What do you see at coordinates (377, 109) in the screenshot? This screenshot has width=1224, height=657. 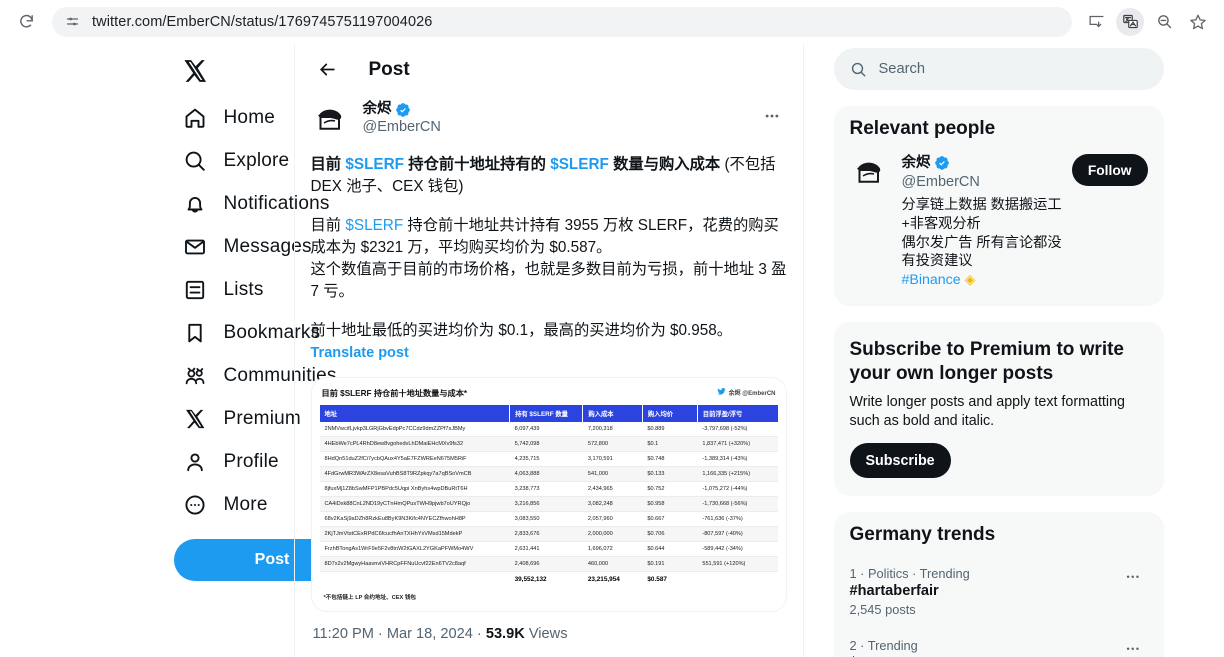 I see `author-name: 余烬` at bounding box center [377, 109].